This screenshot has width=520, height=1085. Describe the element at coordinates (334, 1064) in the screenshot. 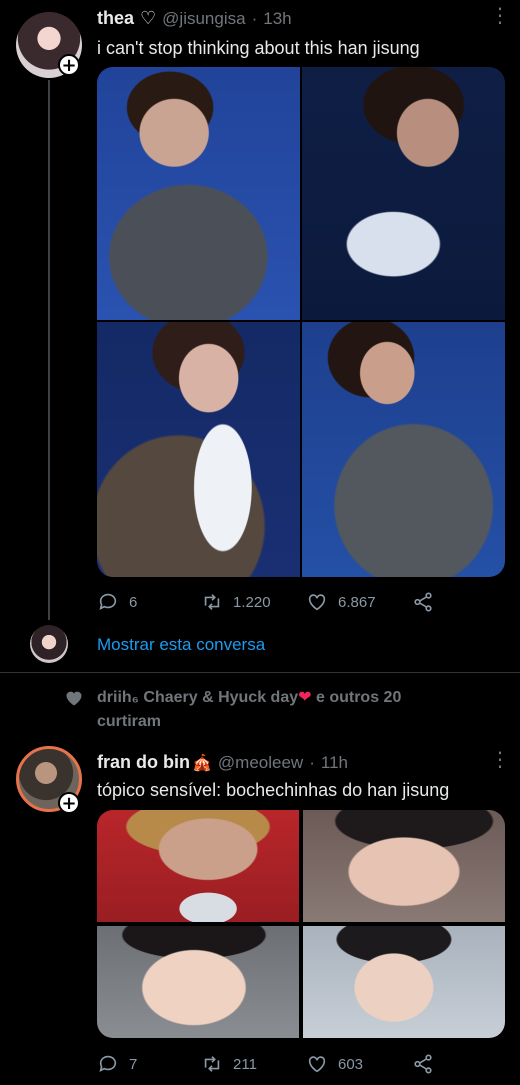

I see `like-button: 603` at that location.